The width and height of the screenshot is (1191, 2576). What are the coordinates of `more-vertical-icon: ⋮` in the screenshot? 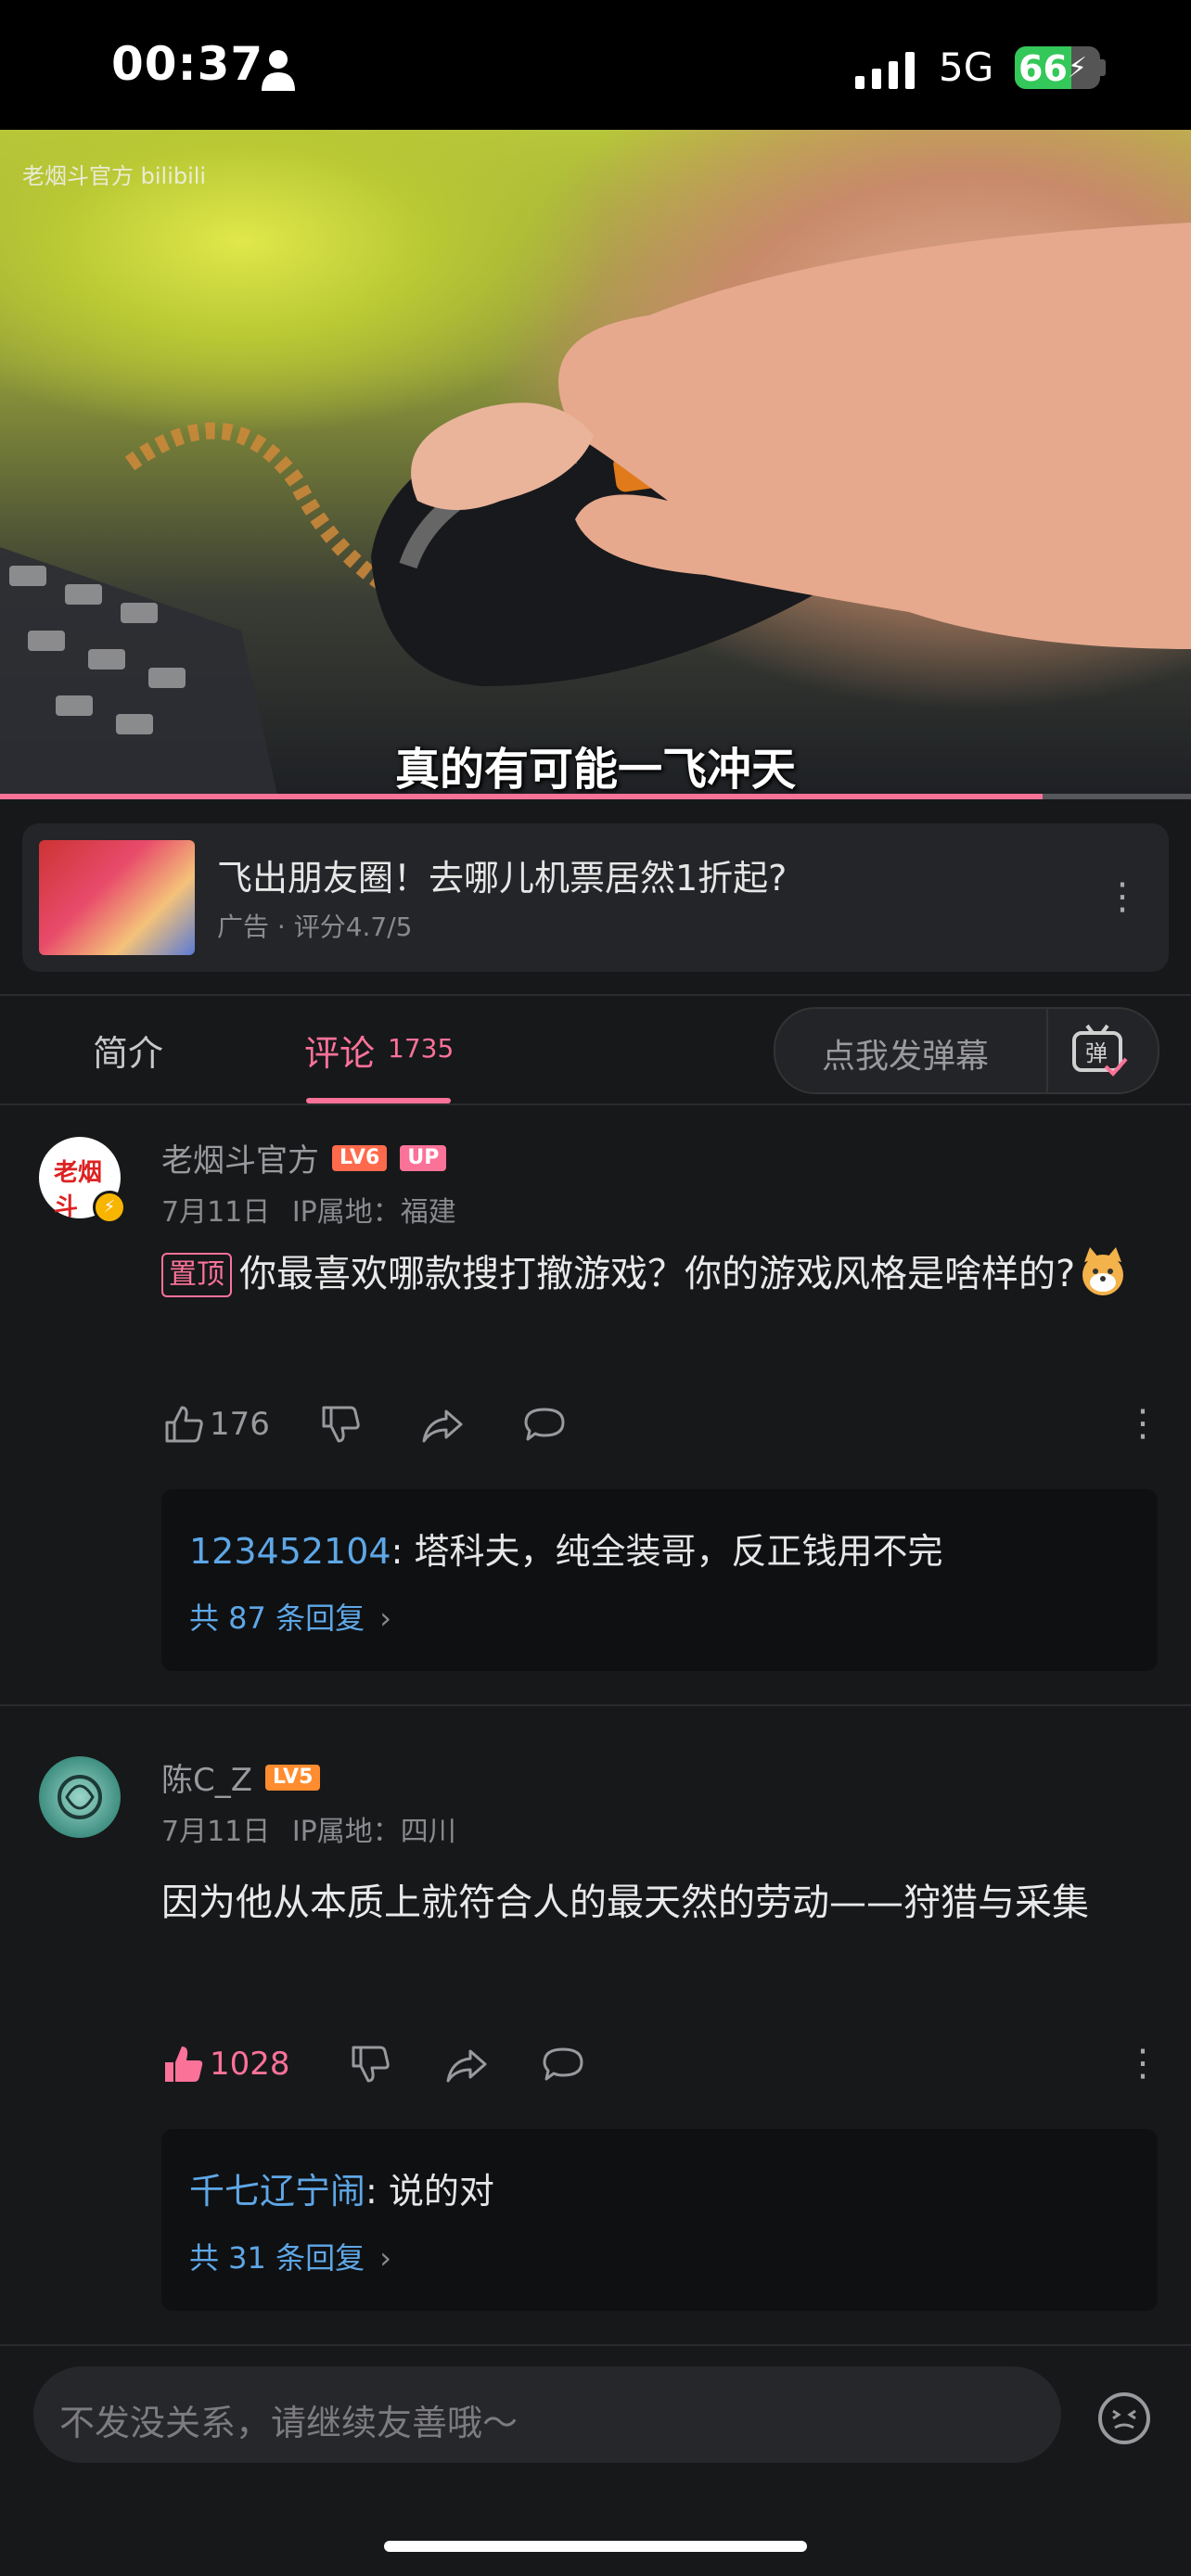 It's located at (1122, 896).